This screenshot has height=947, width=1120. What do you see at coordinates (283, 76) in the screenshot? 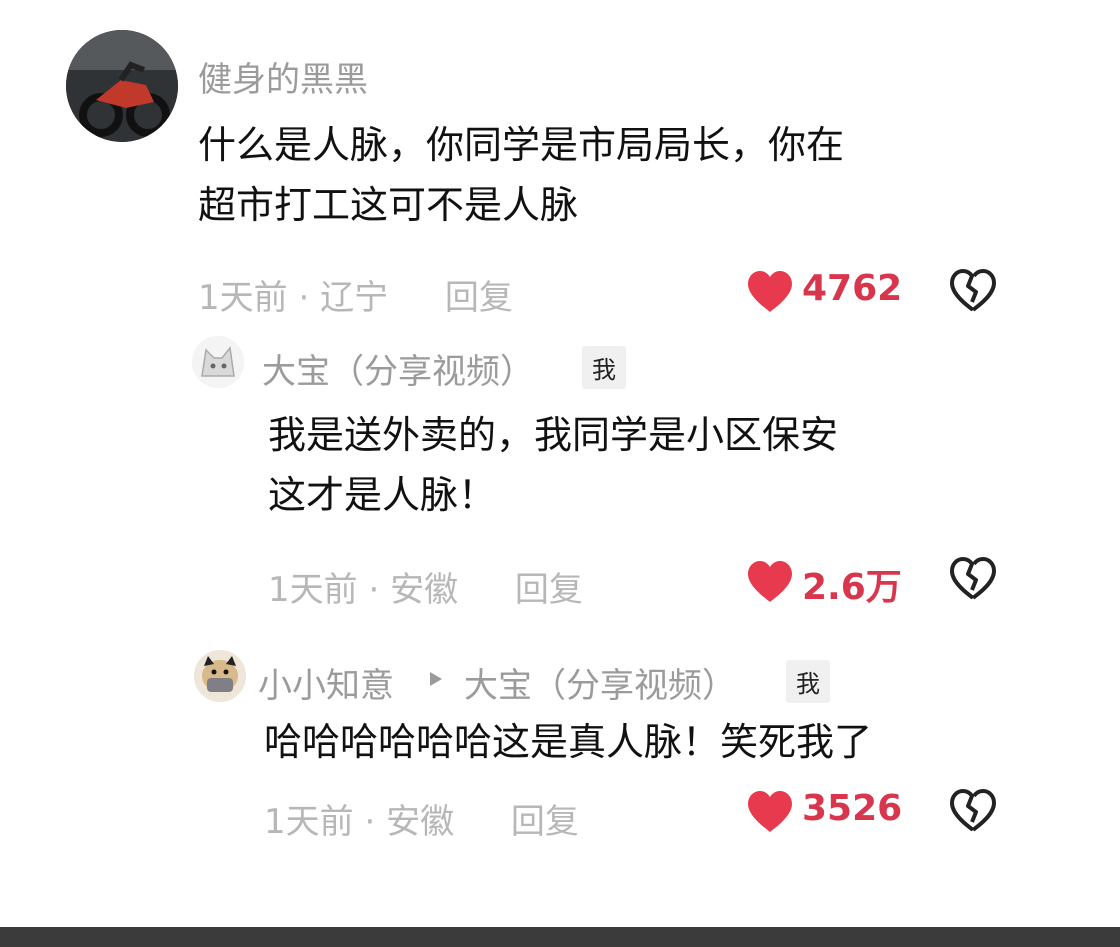
I see `comment-username: 健身的黑黑` at bounding box center [283, 76].